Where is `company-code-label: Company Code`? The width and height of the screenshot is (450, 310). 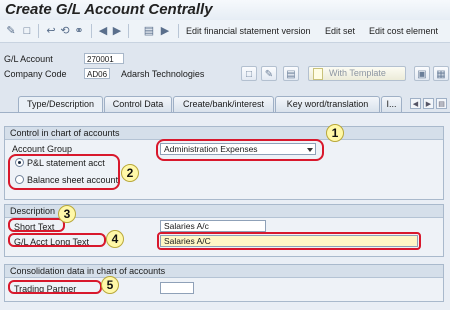
company-code-label: Company Code is located at coordinates (35, 74).